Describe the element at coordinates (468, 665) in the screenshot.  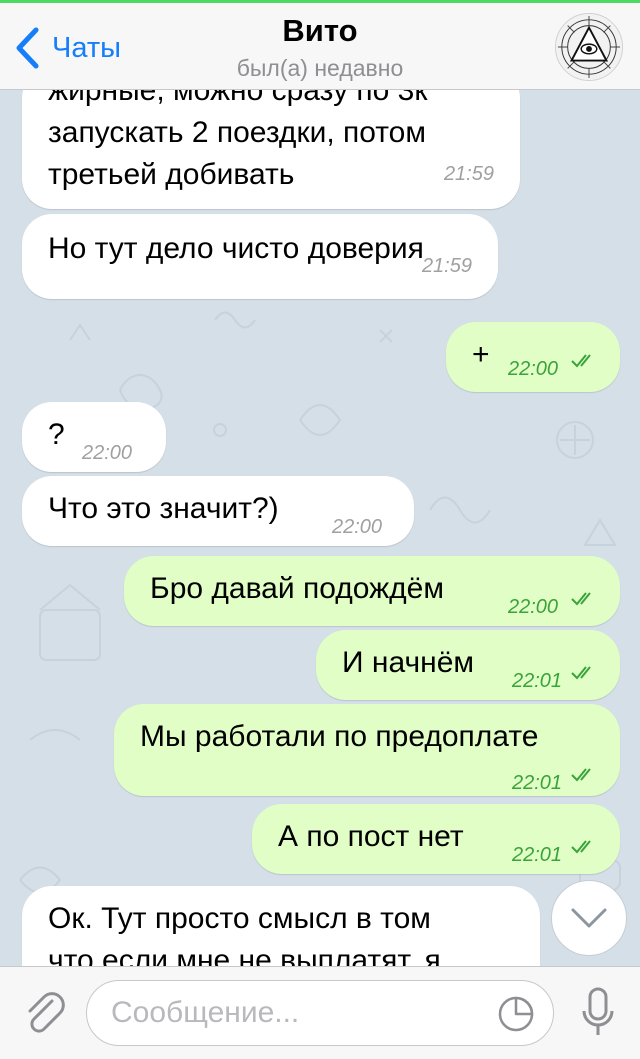
I see `message-bubble-outgoing: И начнём 22:01` at that location.